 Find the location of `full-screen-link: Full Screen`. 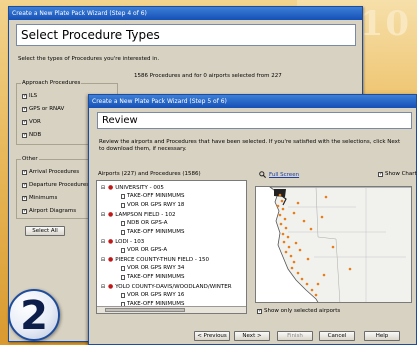

full-screen-link: Full Screen is located at coordinates (279, 174).